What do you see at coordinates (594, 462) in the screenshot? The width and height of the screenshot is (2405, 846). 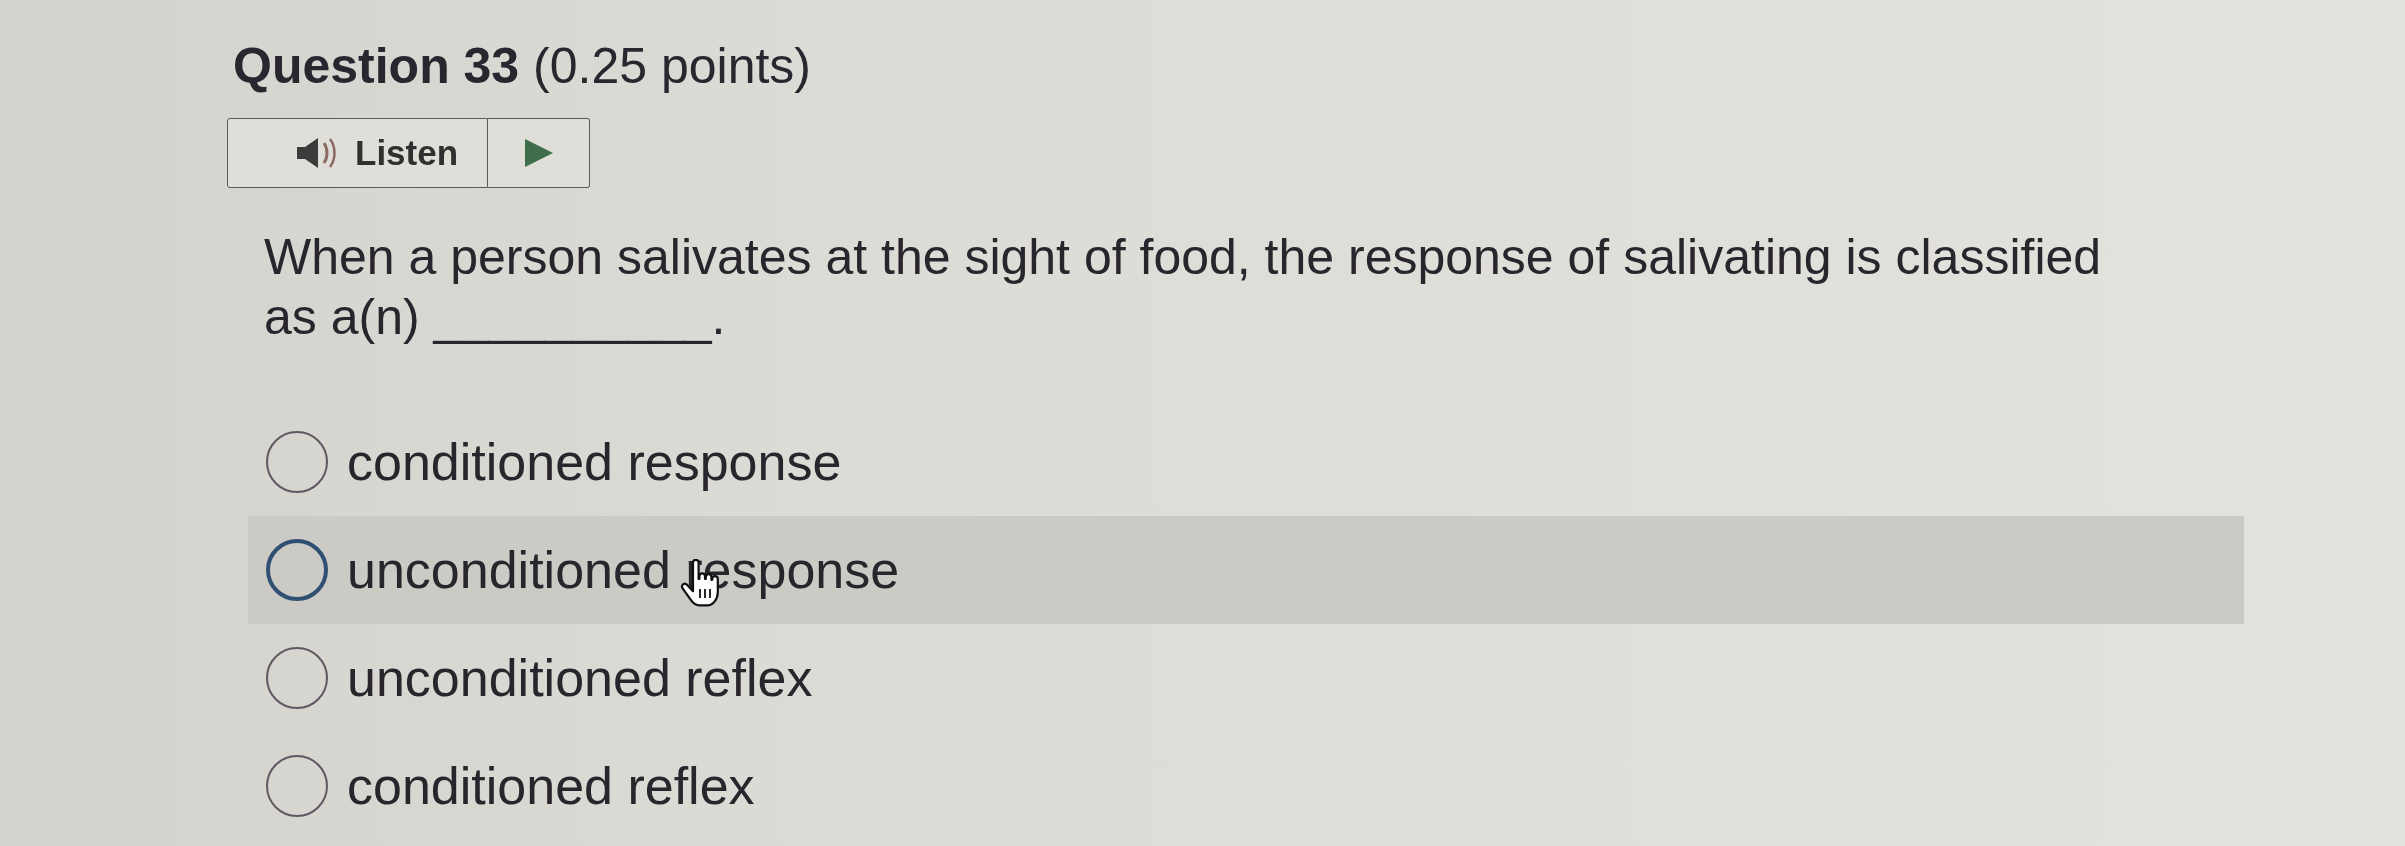 I see `option-label: conditioned response` at bounding box center [594, 462].